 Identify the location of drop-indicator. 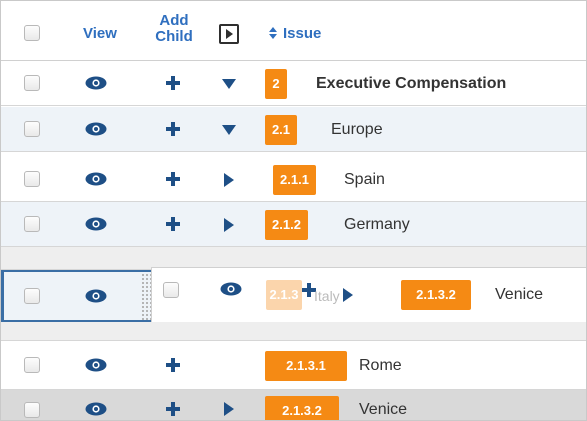
(2, 296).